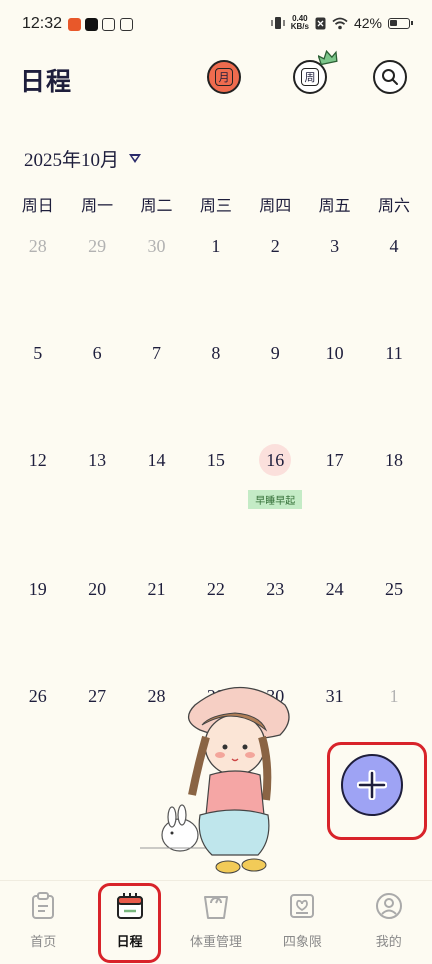 The image size is (432, 964). I want to click on weekday-label: 周三, so click(215, 205).